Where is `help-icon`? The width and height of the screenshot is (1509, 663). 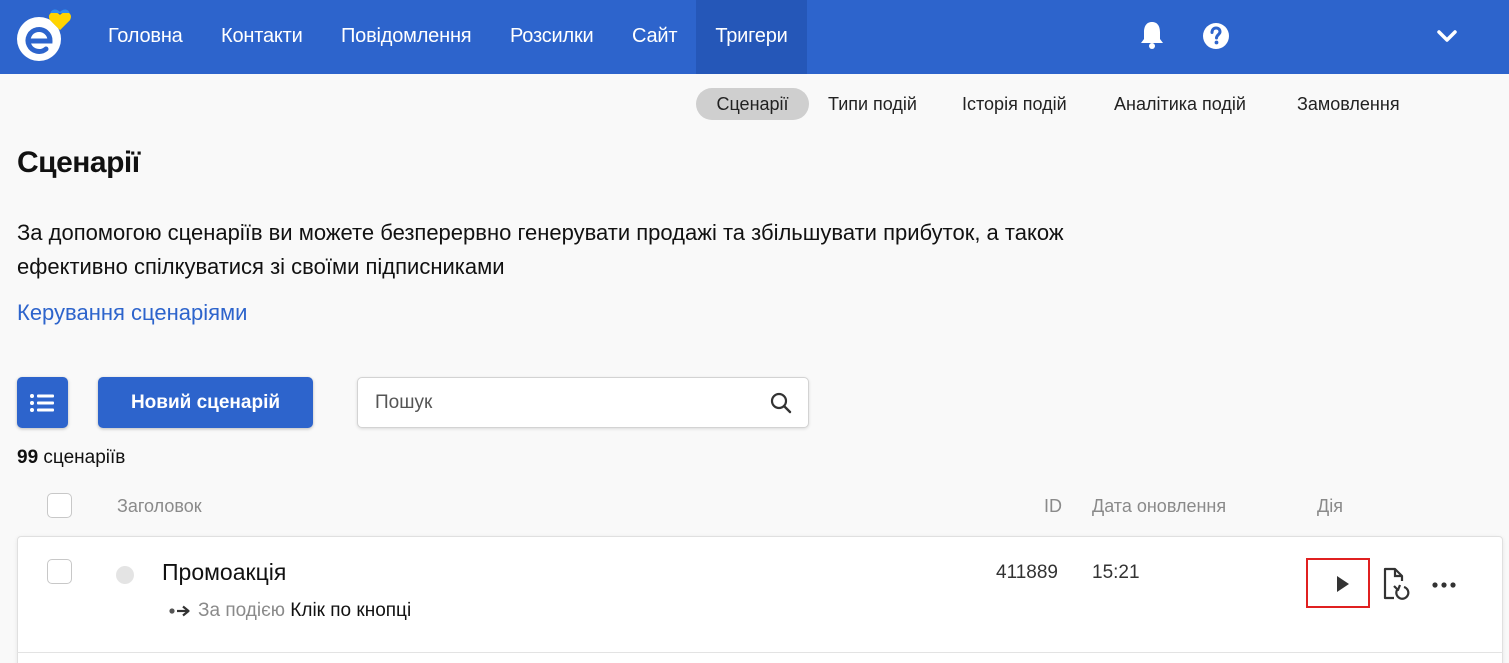 help-icon is located at coordinates (1216, 38).